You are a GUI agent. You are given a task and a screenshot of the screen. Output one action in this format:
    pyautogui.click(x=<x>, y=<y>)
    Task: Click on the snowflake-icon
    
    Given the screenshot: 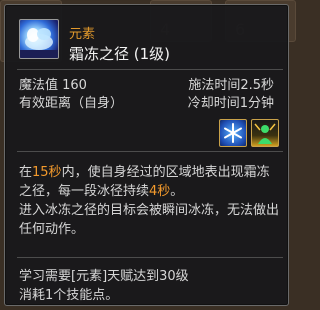 What is the action you would take?
    pyautogui.click(x=233, y=133)
    